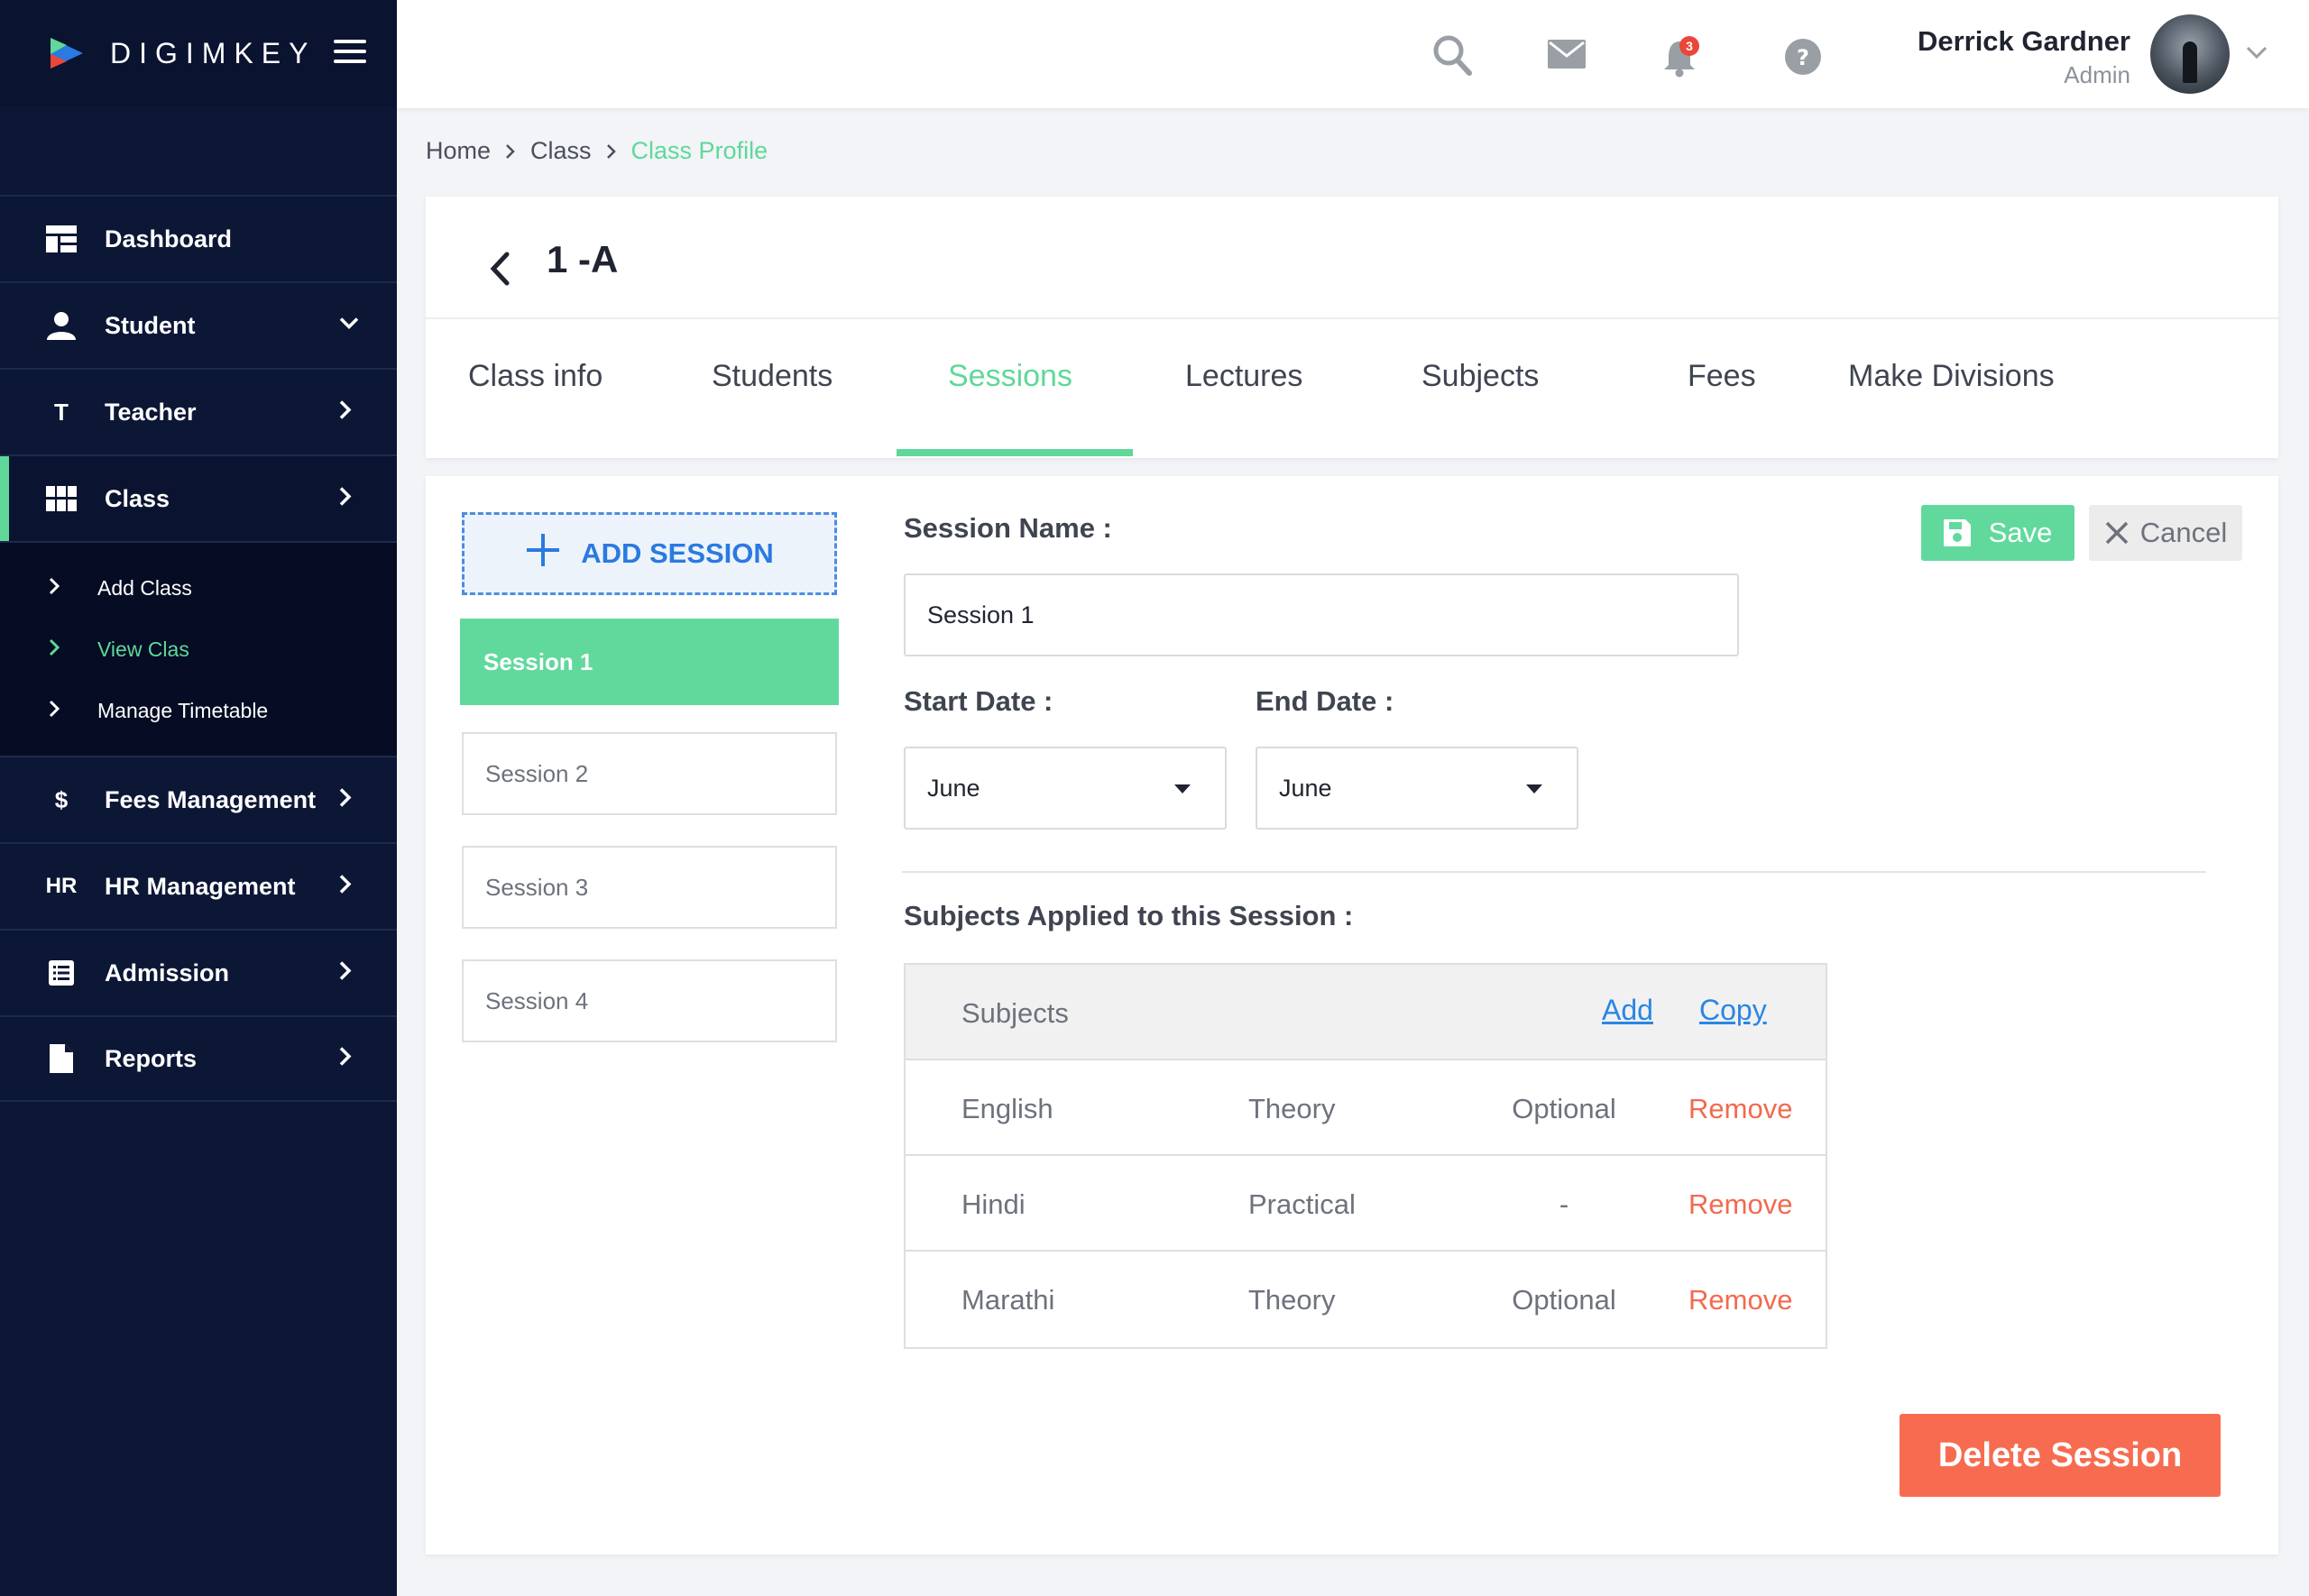 The width and height of the screenshot is (2309, 1596). Describe the element at coordinates (137, 498) in the screenshot. I see `sidebar-item-label: Class` at that location.